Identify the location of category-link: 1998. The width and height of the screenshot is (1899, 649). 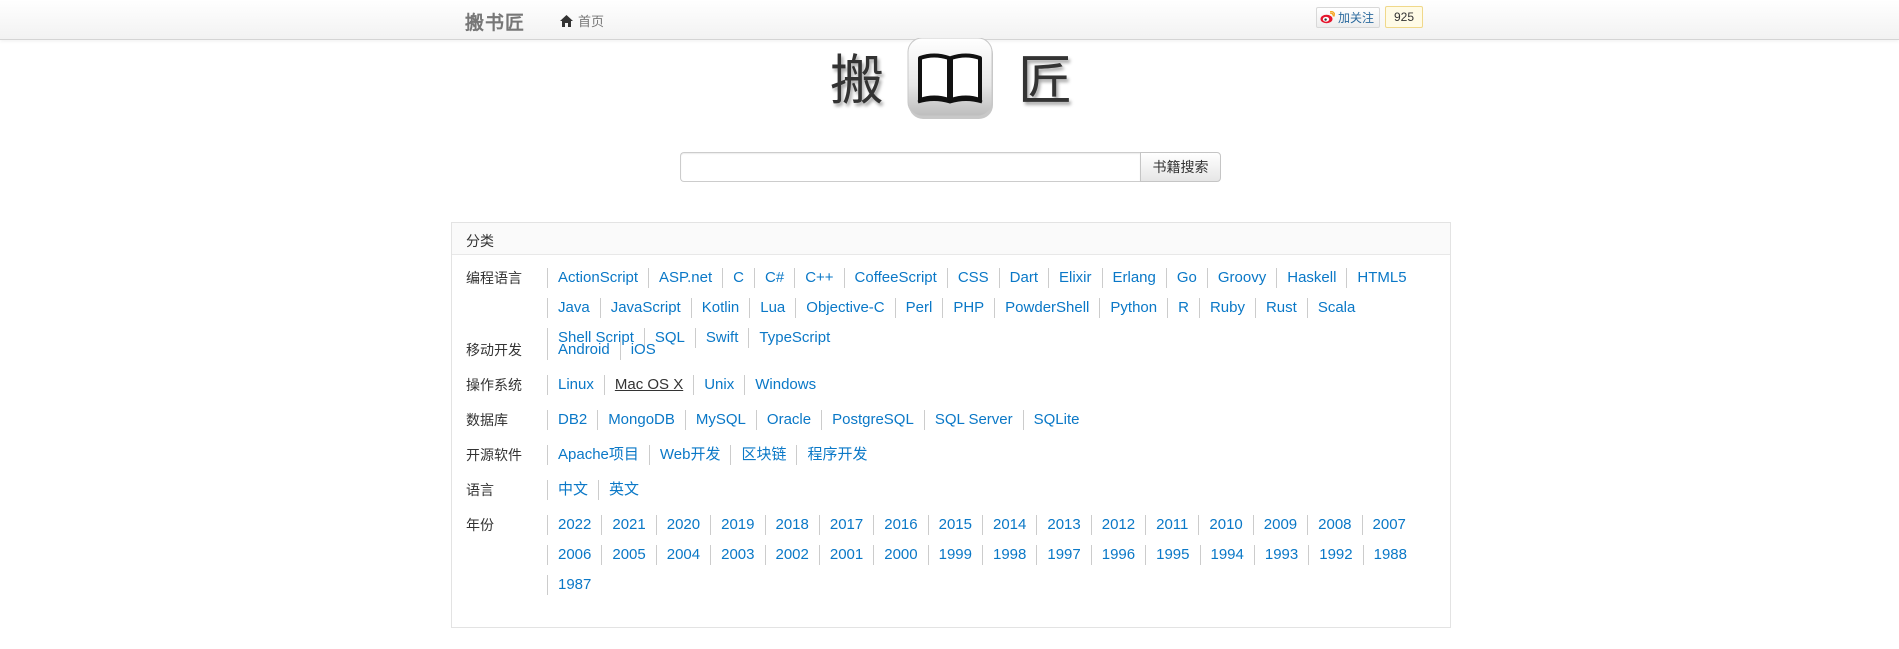
(1009, 555).